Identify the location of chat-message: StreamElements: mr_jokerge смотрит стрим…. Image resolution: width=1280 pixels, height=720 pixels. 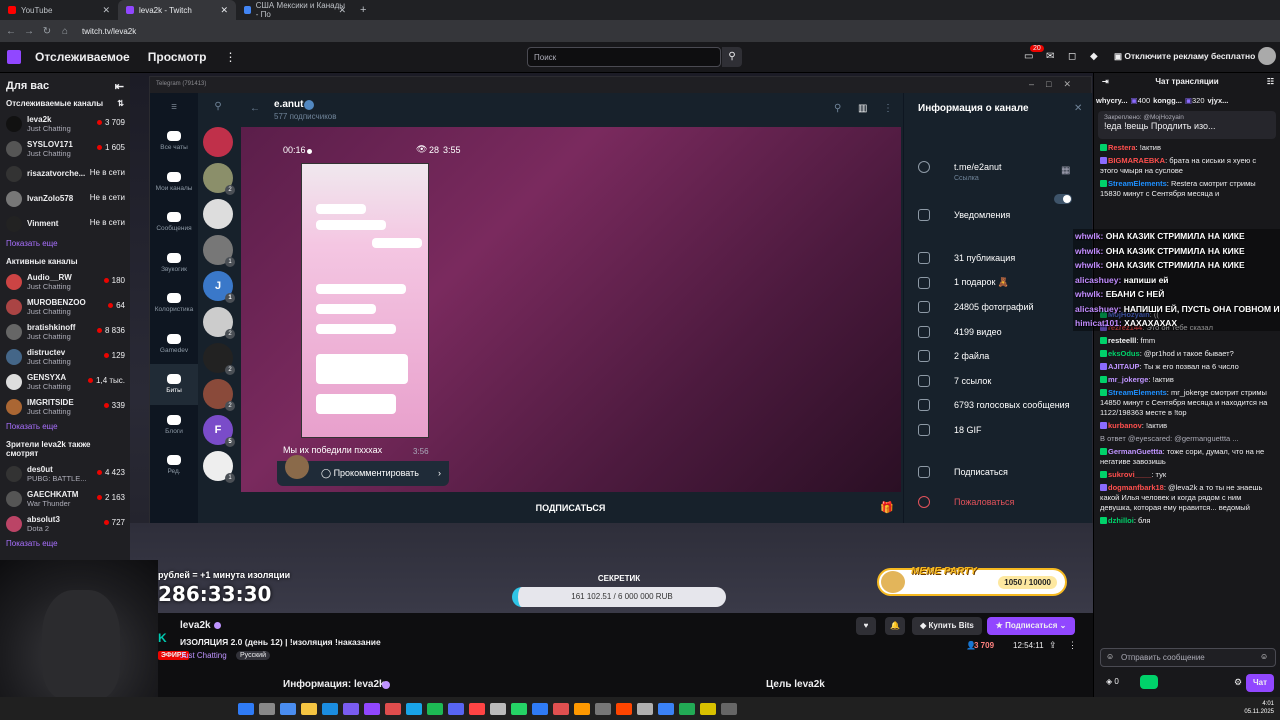
(1187, 402).